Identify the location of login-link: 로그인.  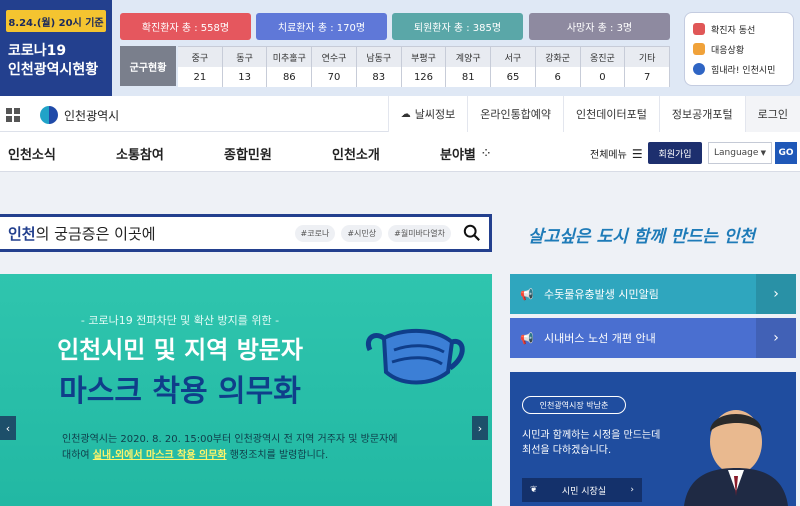
(772, 114).